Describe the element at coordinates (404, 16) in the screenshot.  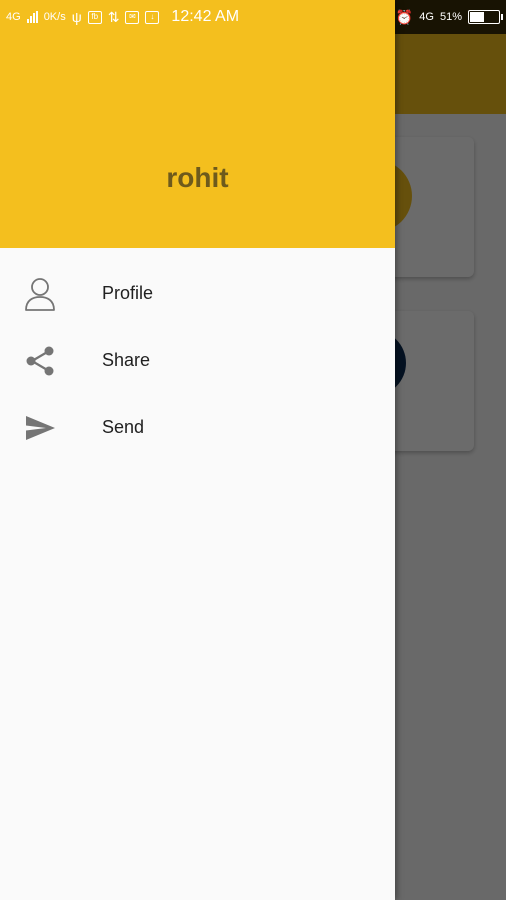
I see `alarm-off-icon: ⏰` at that location.